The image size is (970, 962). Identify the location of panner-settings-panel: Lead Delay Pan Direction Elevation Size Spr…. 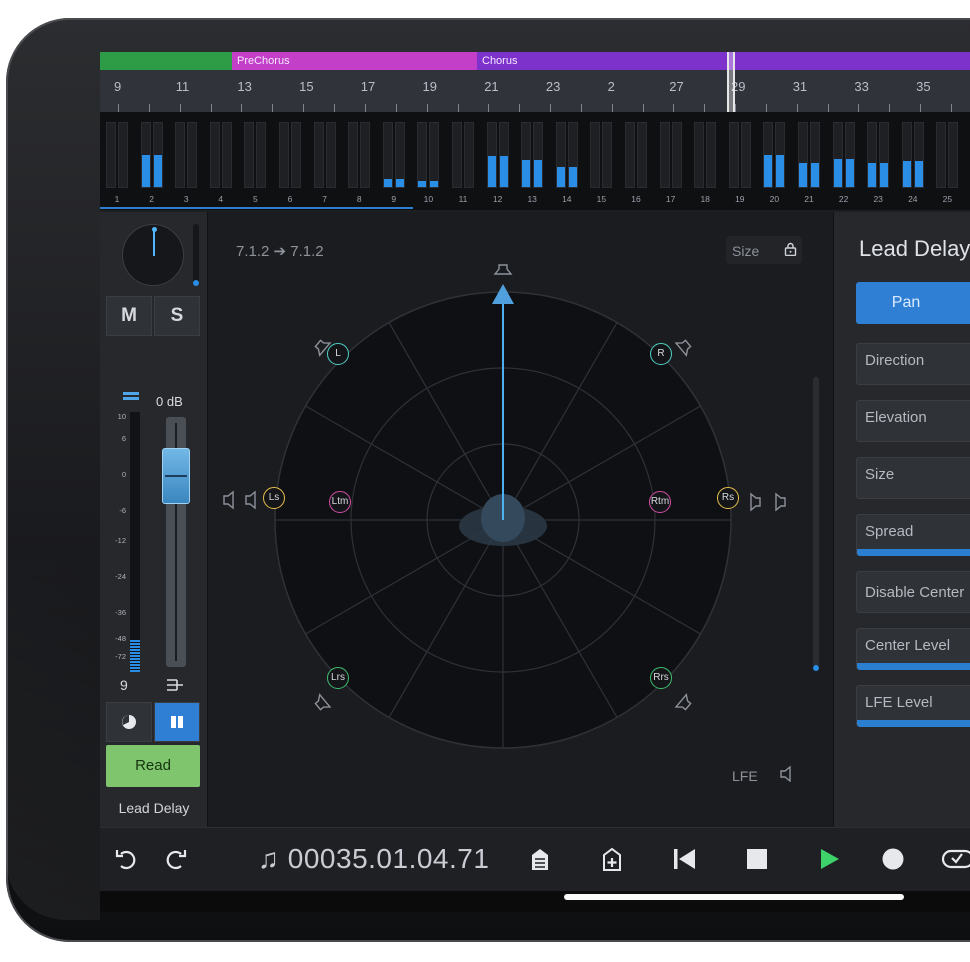
(901, 519).